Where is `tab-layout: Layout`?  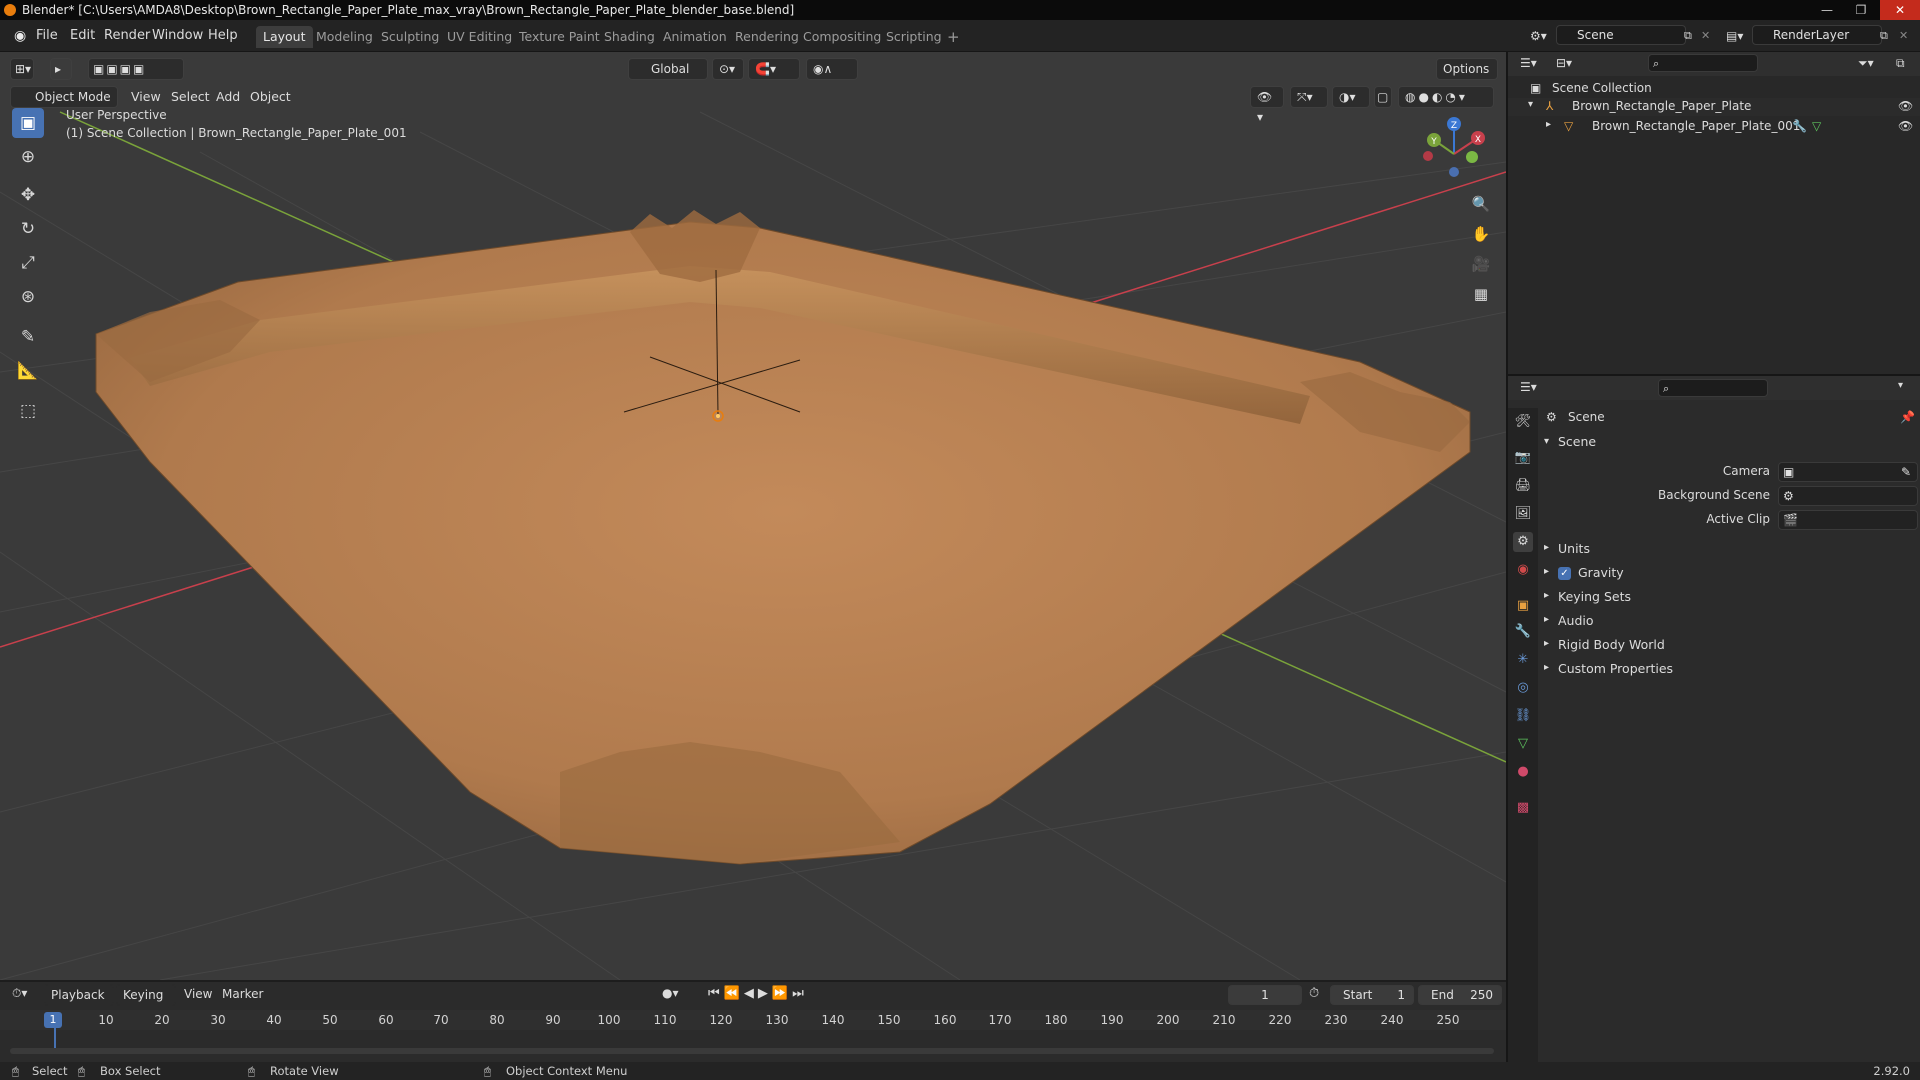
tab-layout: Layout is located at coordinates (284, 37).